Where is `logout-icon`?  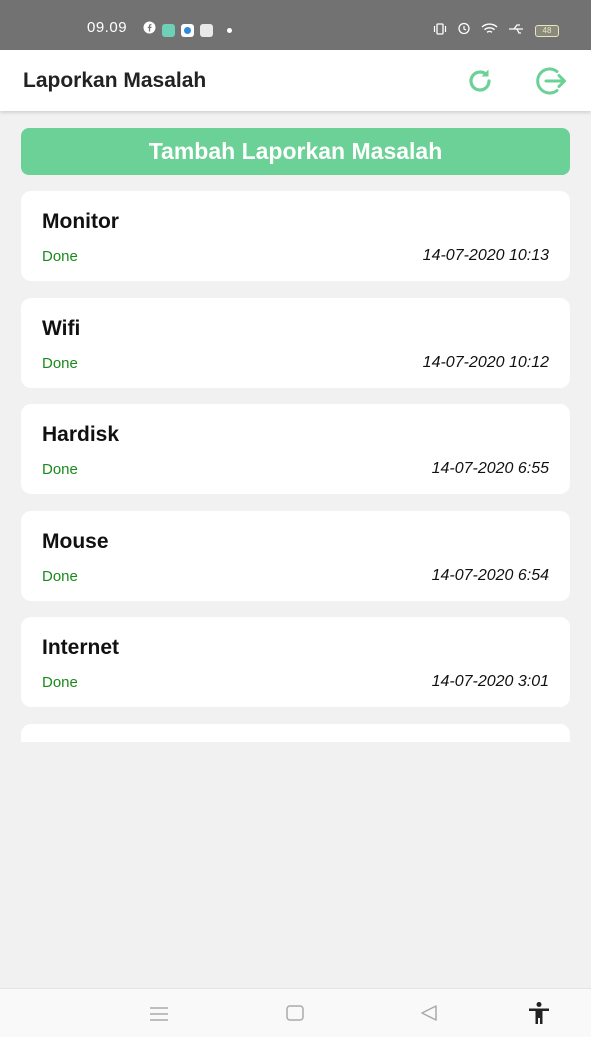 logout-icon is located at coordinates (551, 81).